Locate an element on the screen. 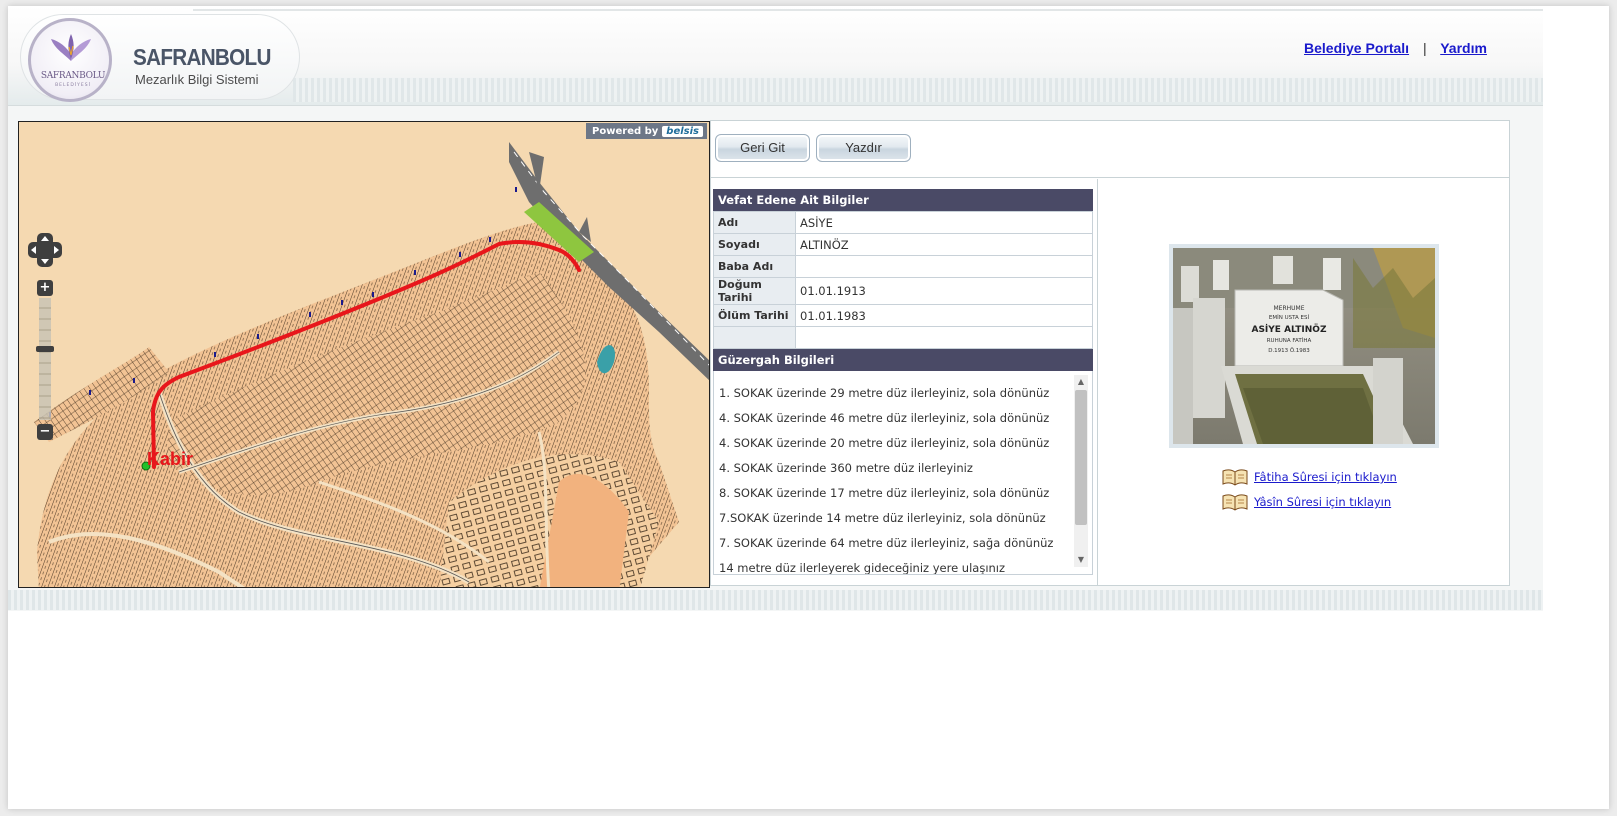 This screenshot has height=816, width=1617. gravestone-line: MERHUME is located at coordinates (1288, 308).